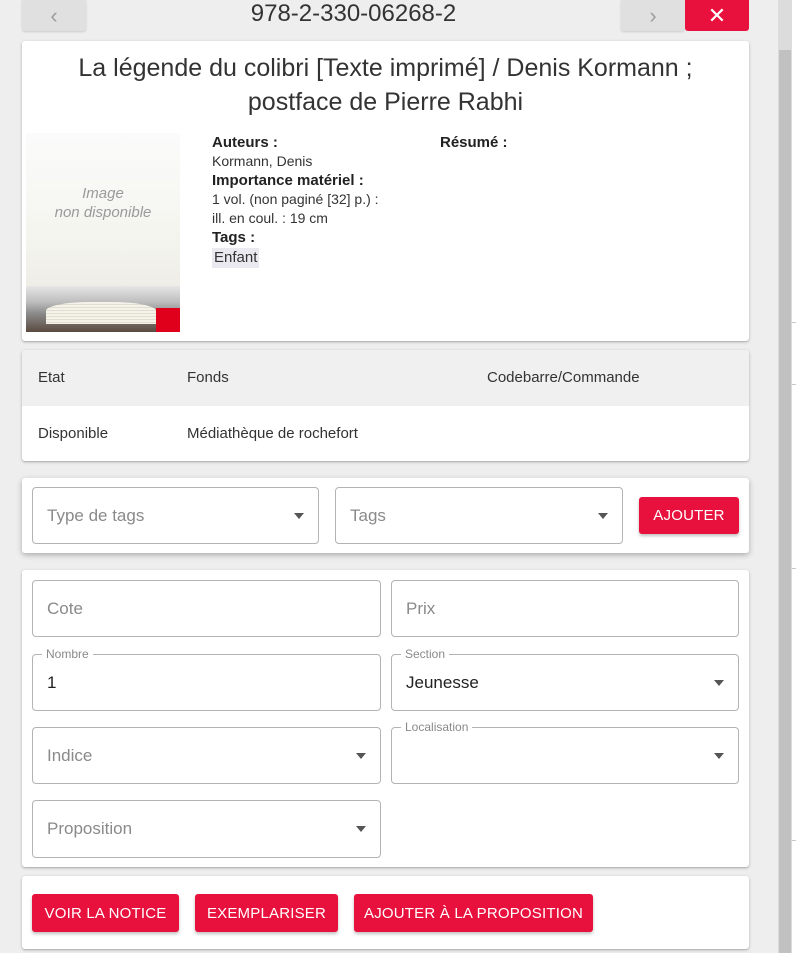  I want to click on add-to-proposal-button: AJOUTER À LA PROPOSITION, so click(473, 913).